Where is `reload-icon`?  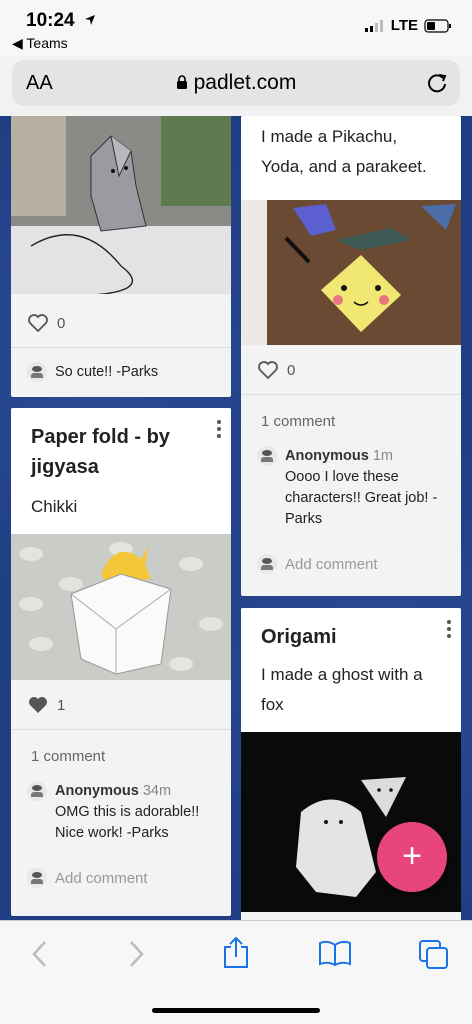
reload-icon is located at coordinates (437, 83).